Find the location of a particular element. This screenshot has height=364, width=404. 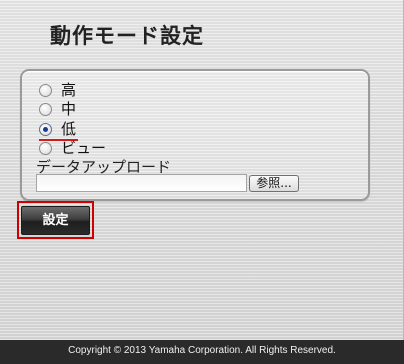

radio-option-low: 低 is located at coordinates (57, 129).